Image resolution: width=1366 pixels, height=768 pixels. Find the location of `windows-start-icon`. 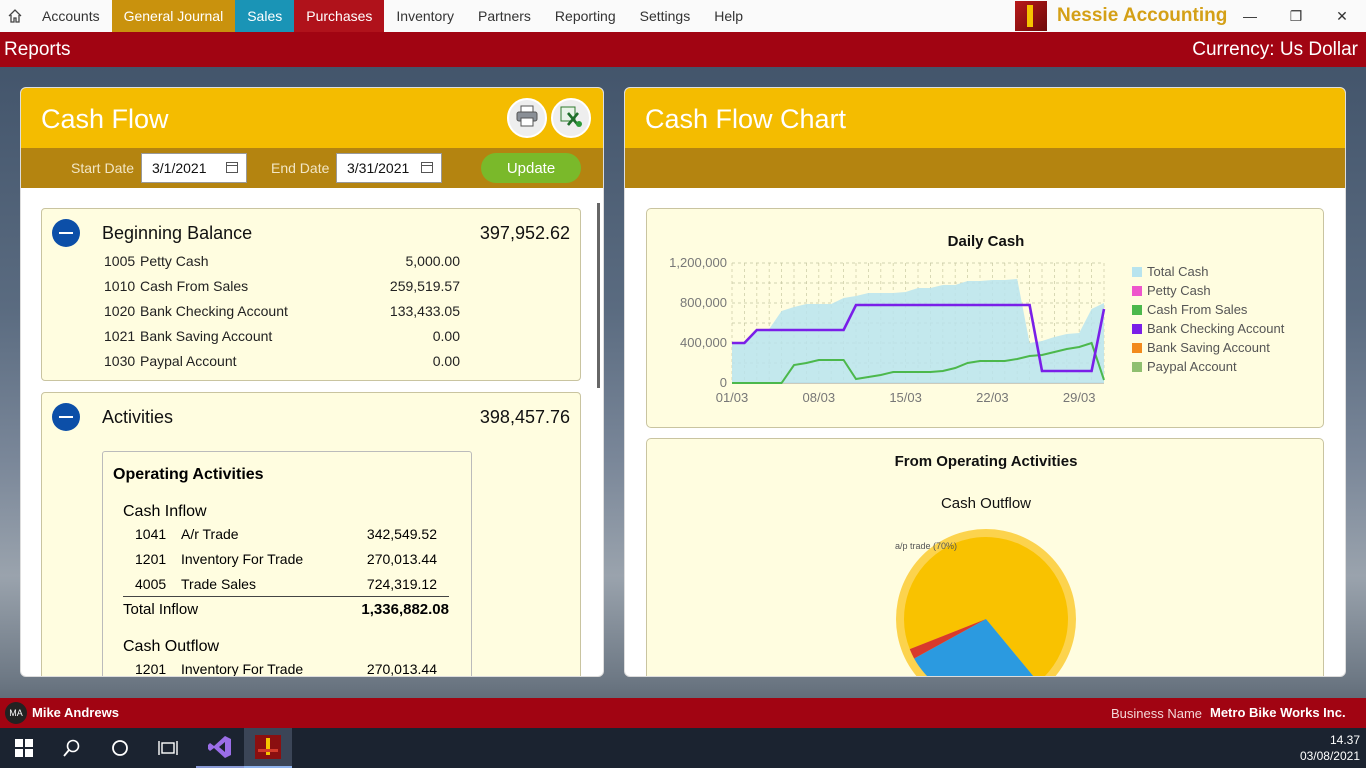

windows-start-icon is located at coordinates (24, 748).